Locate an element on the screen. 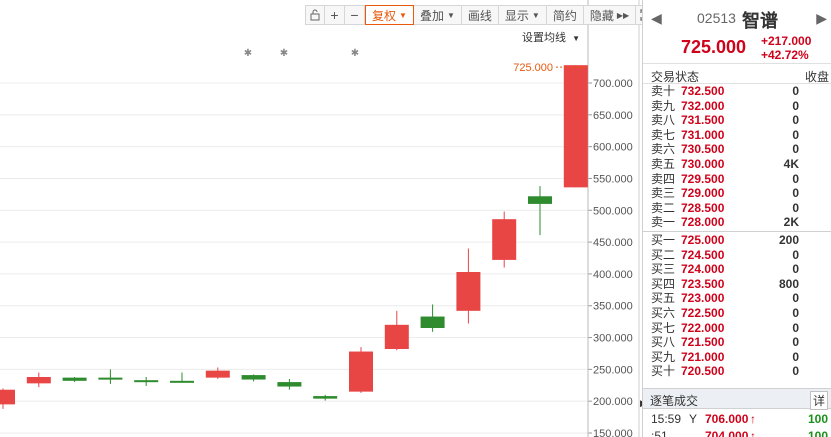  lock-icon is located at coordinates (315, 15).